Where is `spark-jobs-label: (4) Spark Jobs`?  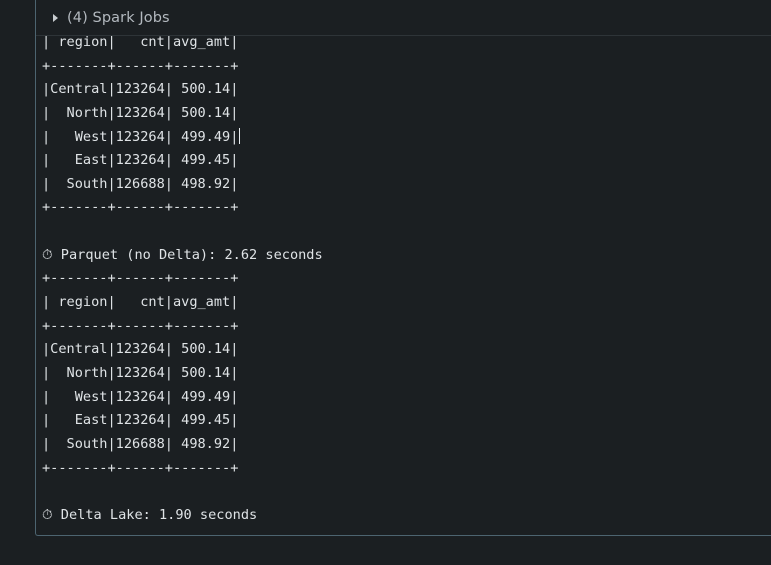 spark-jobs-label: (4) Spark Jobs is located at coordinates (118, 17).